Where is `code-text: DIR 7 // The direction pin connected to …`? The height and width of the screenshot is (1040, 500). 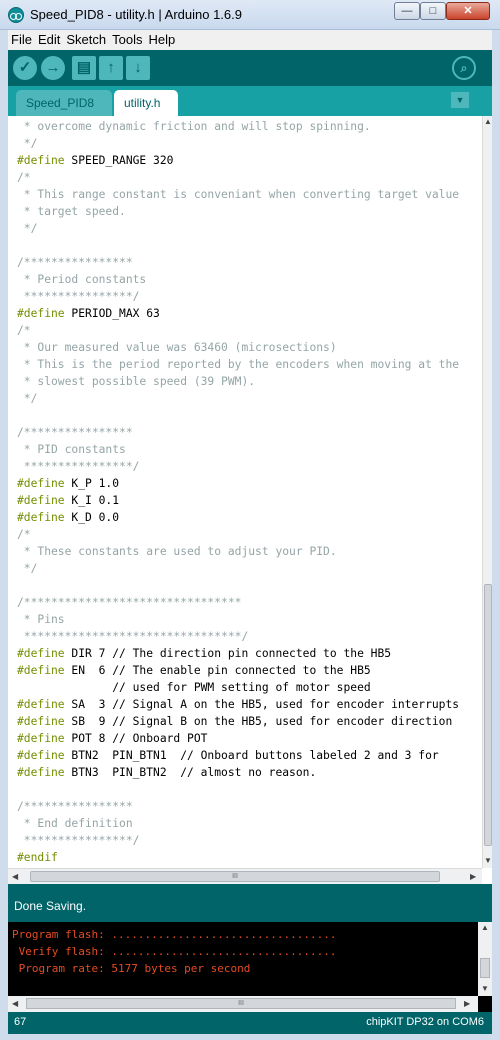 code-text: DIR 7 // The direction pin connected to … is located at coordinates (228, 653).